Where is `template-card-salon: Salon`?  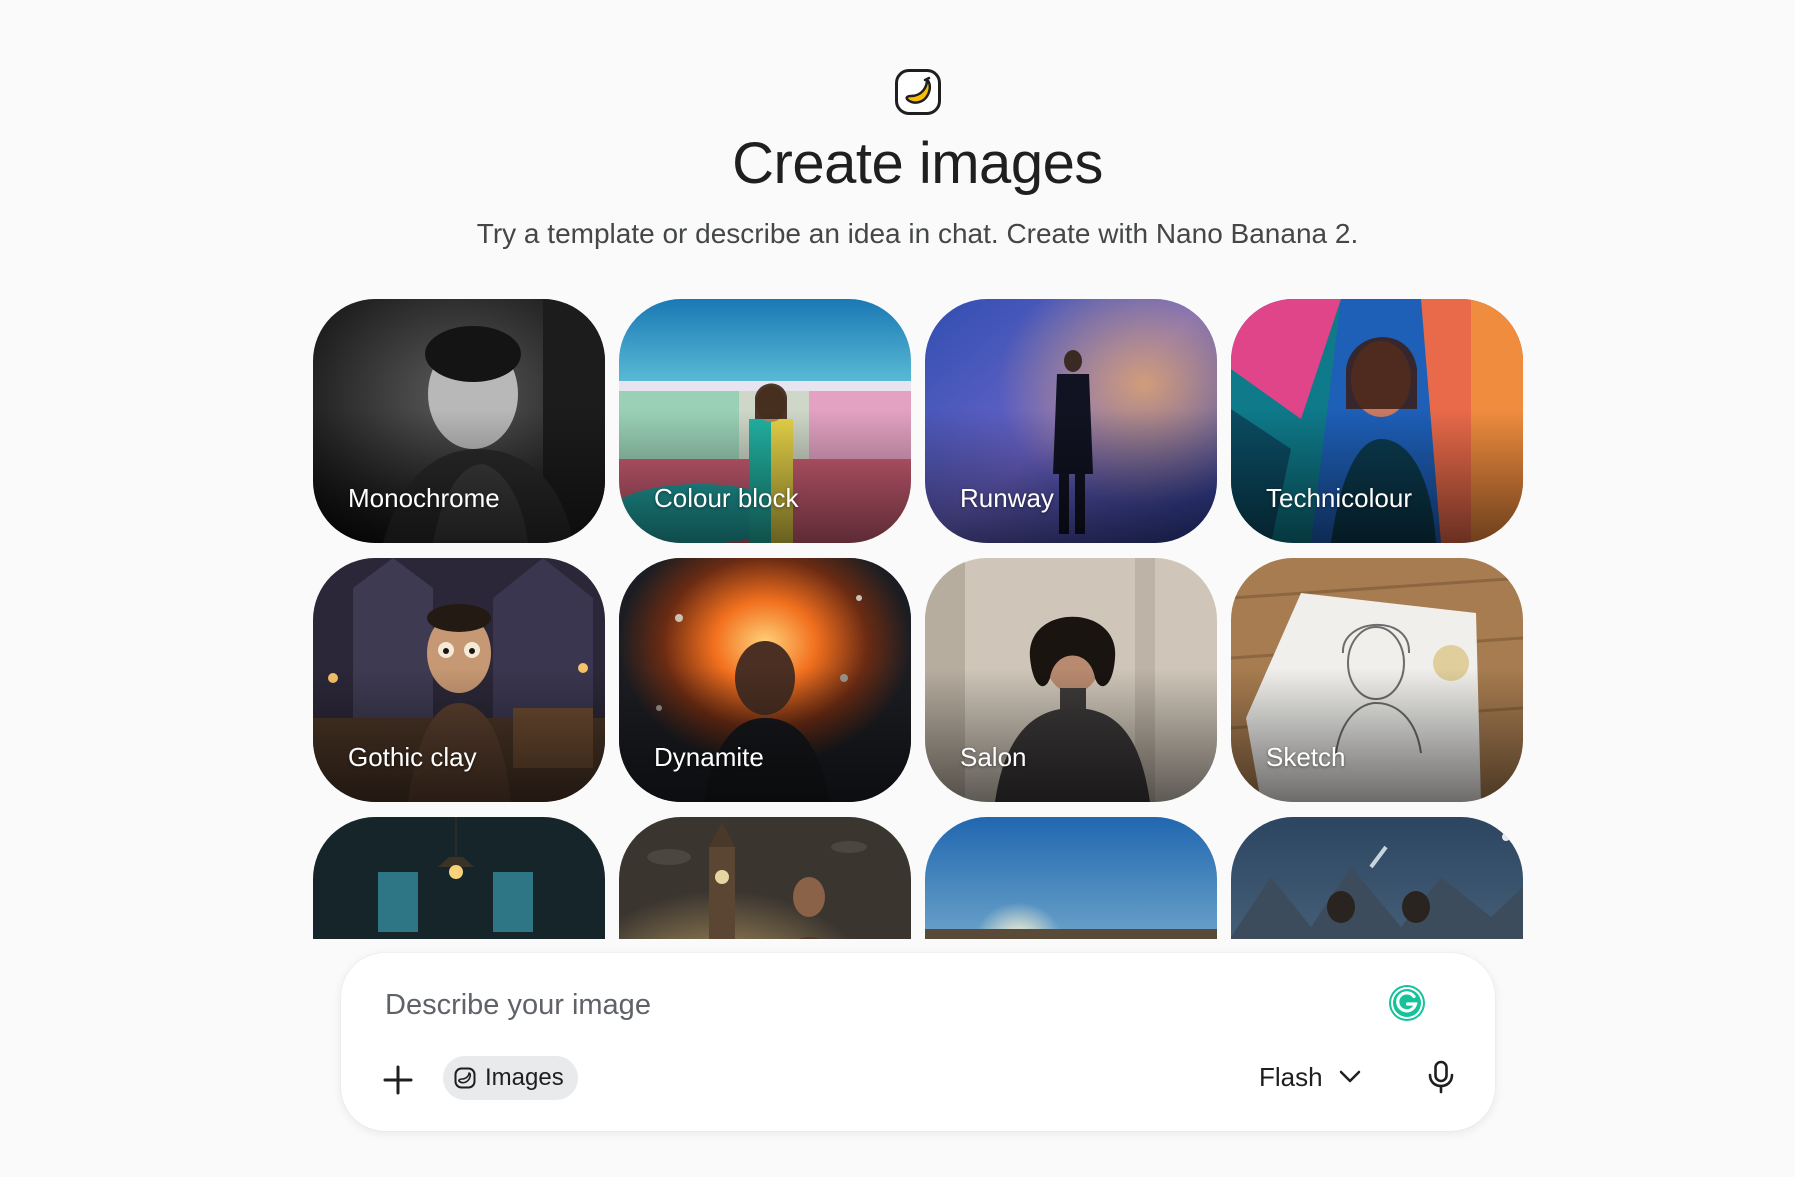
template-card-salon: Salon is located at coordinates (1071, 680).